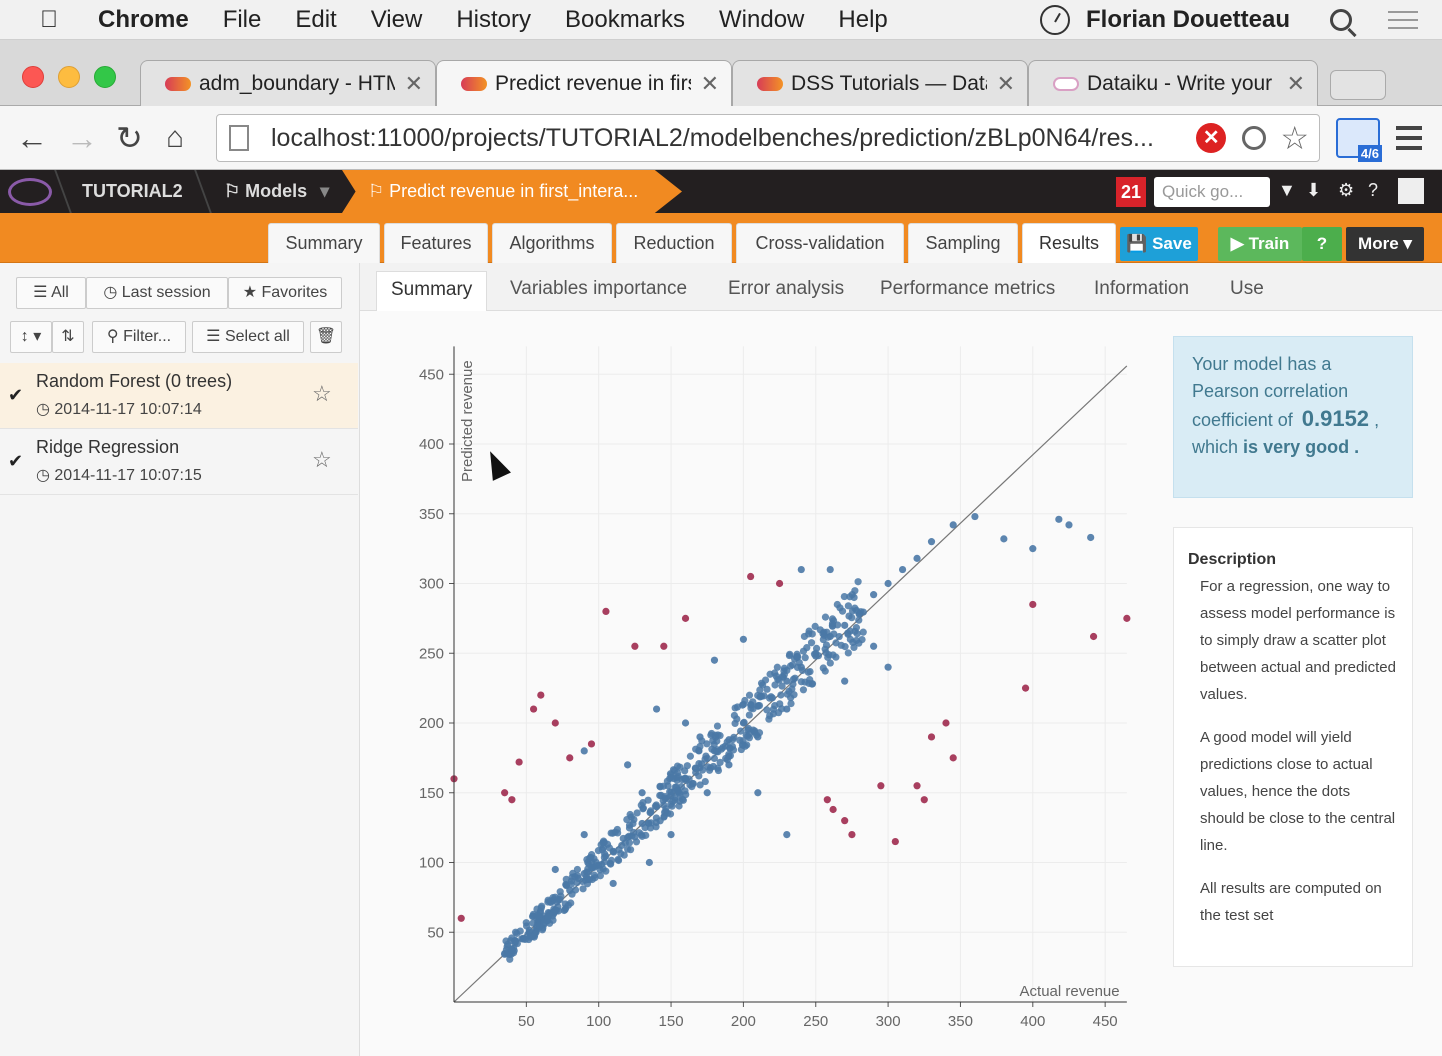 This screenshot has height=1056, width=1442. What do you see at coordinates (69, 77) in the screenshot?
I see `window-minimize-button` at bounding box center [69, 77].